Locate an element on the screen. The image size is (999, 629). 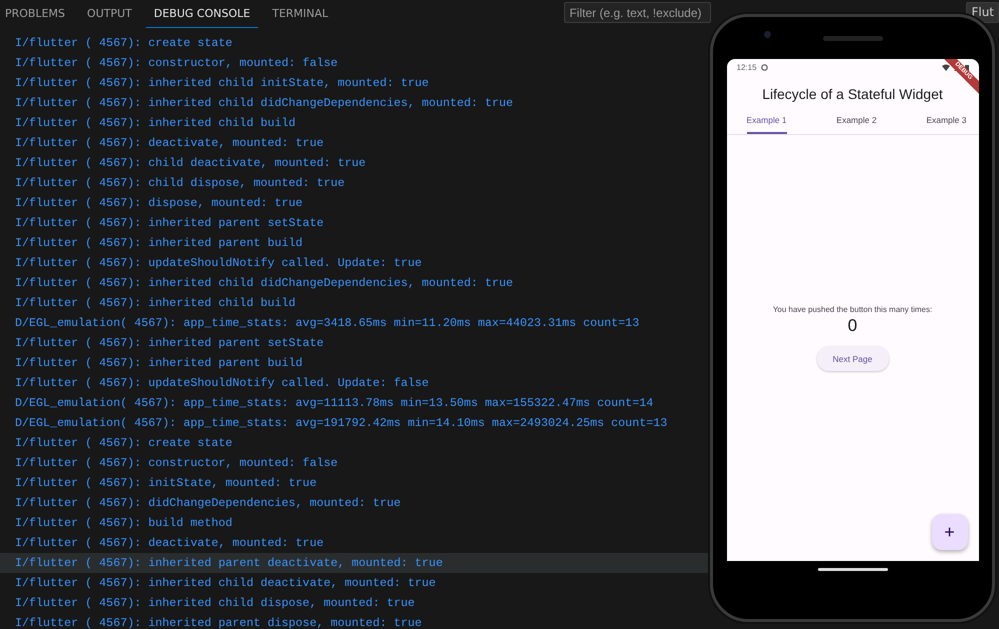
home-handle is located at coordinates (853, 569).